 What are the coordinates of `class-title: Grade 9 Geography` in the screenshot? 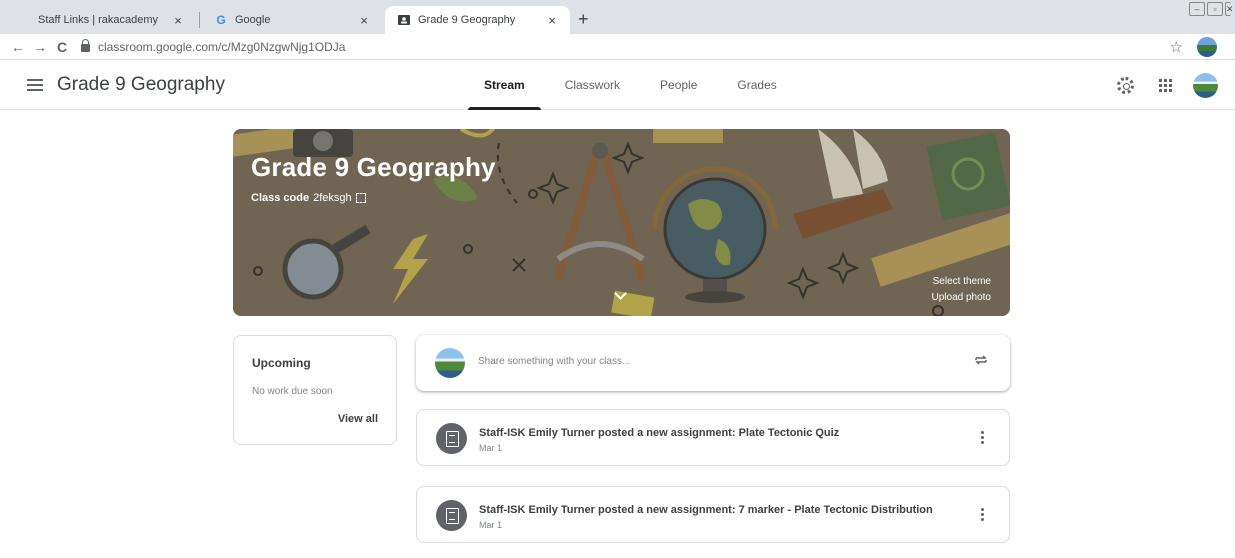 It's located at (141, 85).